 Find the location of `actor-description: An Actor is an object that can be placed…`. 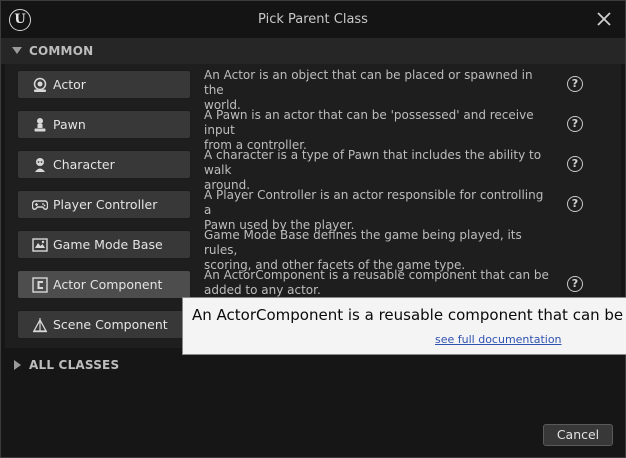

actor-description: An Actor is an object that can be placed… is located at coordinates (379, 90).